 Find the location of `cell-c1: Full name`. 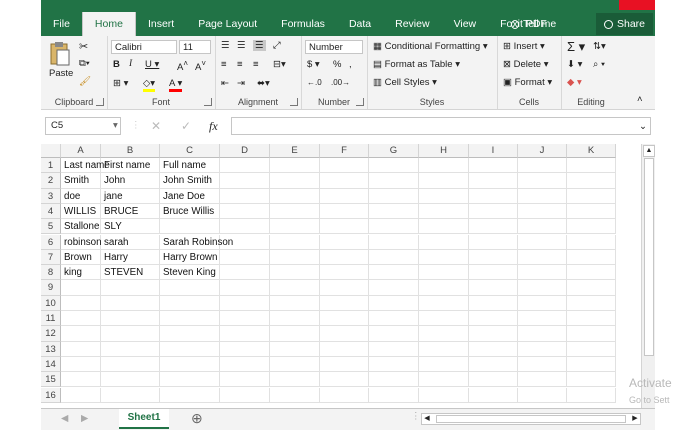

cell-c1: Full name is located at coordinates (190, 166).